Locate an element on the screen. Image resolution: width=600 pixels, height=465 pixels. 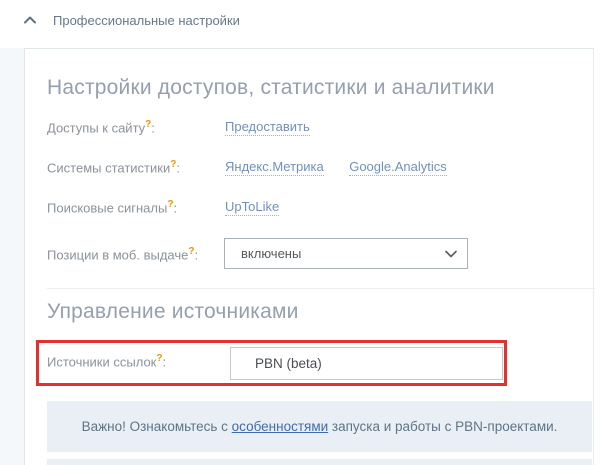
label-link-sources: Источники ссылок?: is located at coordinates (107, 361).